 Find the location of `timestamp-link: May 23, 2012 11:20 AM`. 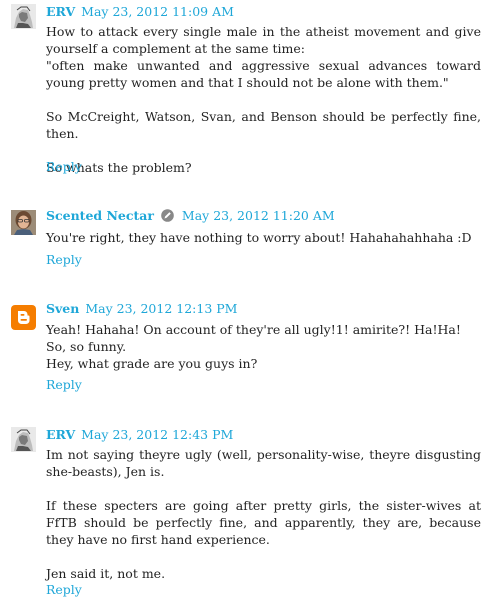

timestamp-link: May 23, 2012 11:20 AM is located at coordinates (258, 215).